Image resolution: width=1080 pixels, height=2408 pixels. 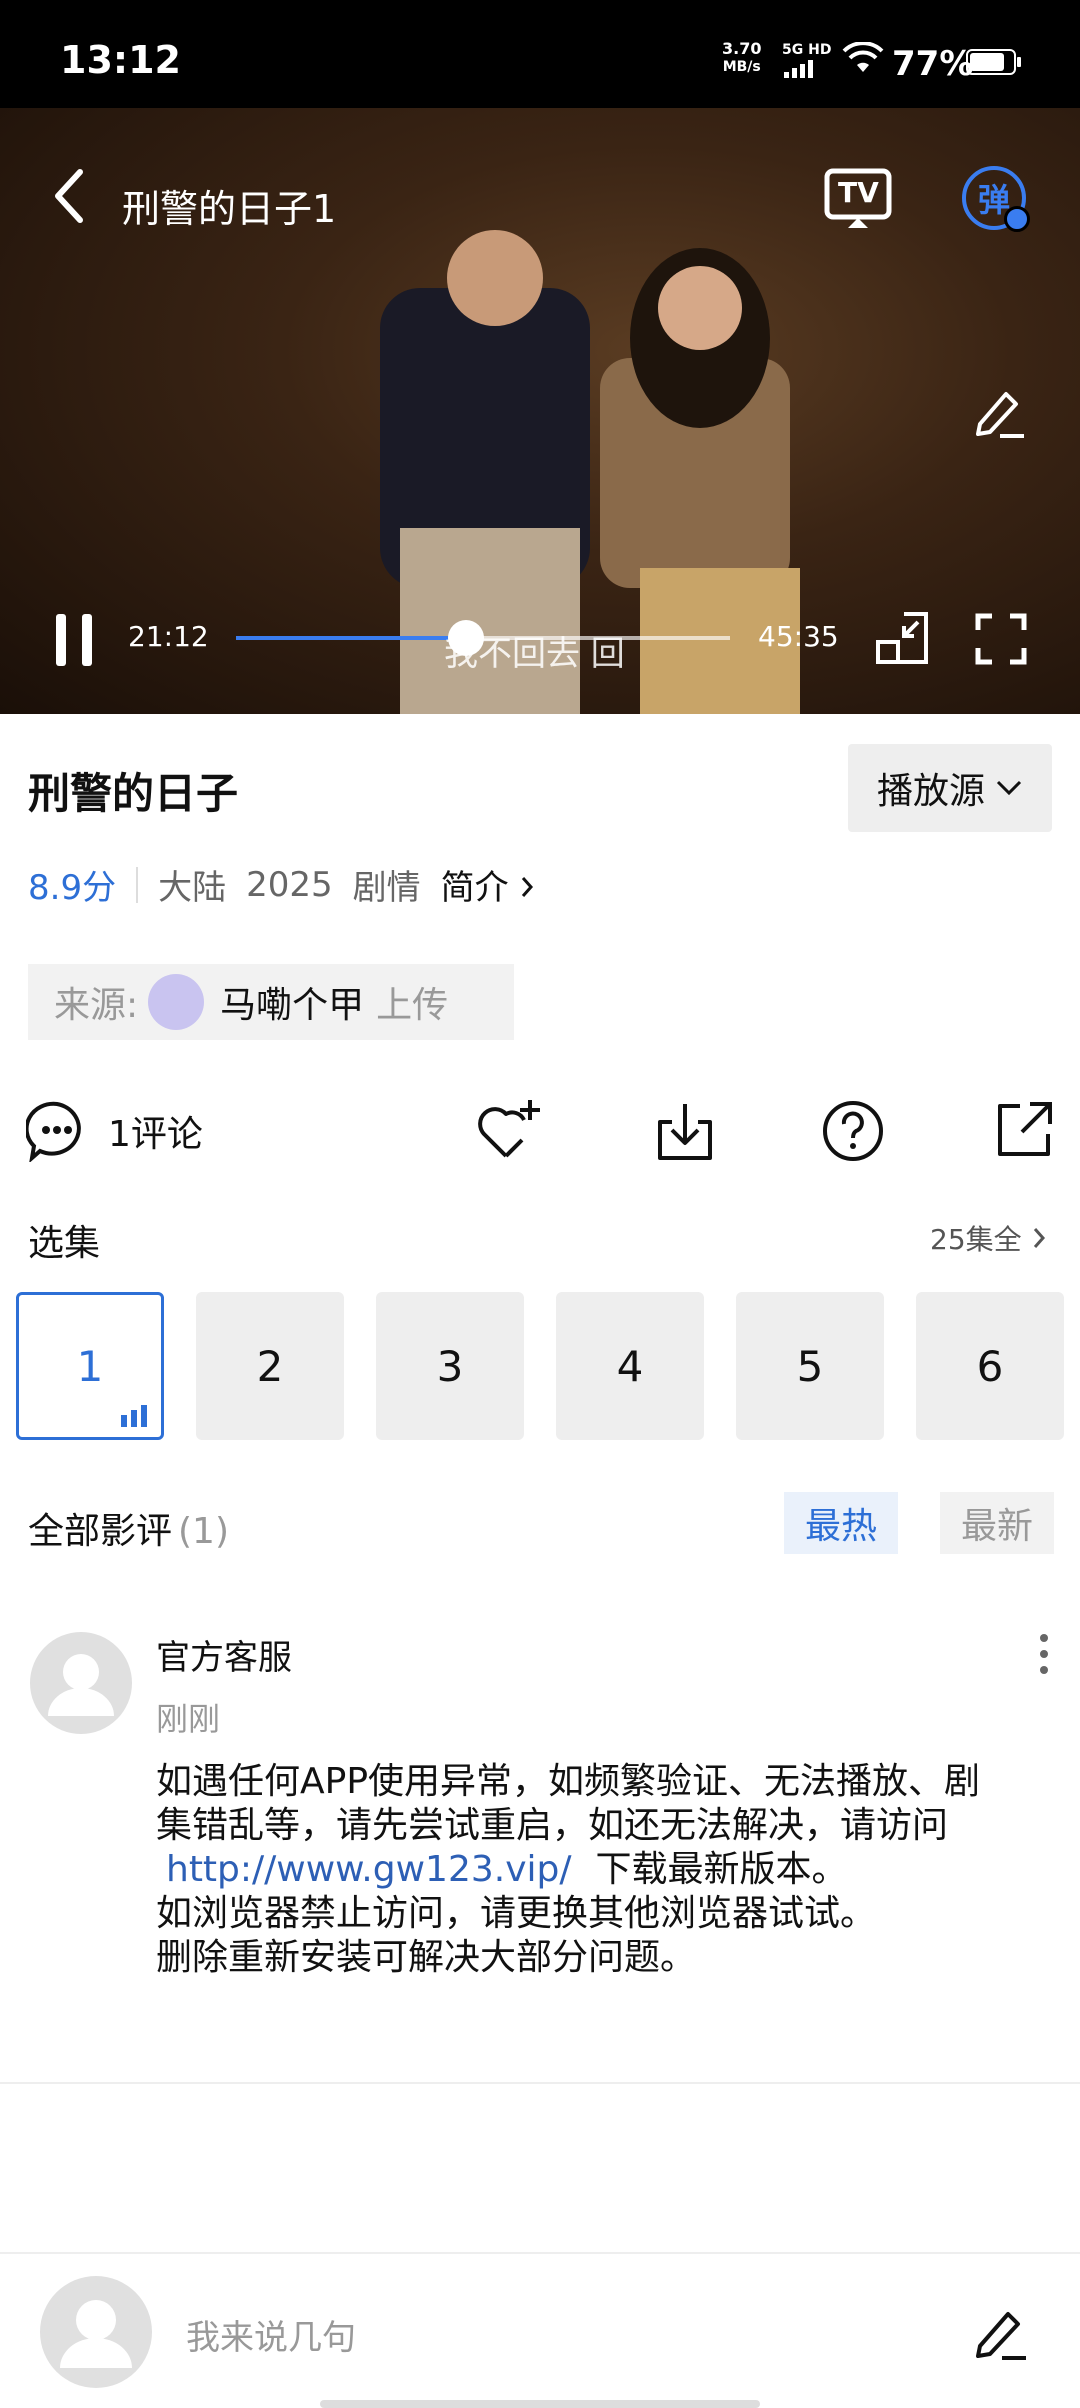 What do you see at coordinates (976, 1239) in the screenshot?
I see `episodes-total-label: 25集全` at bounding box center [976, 1239].